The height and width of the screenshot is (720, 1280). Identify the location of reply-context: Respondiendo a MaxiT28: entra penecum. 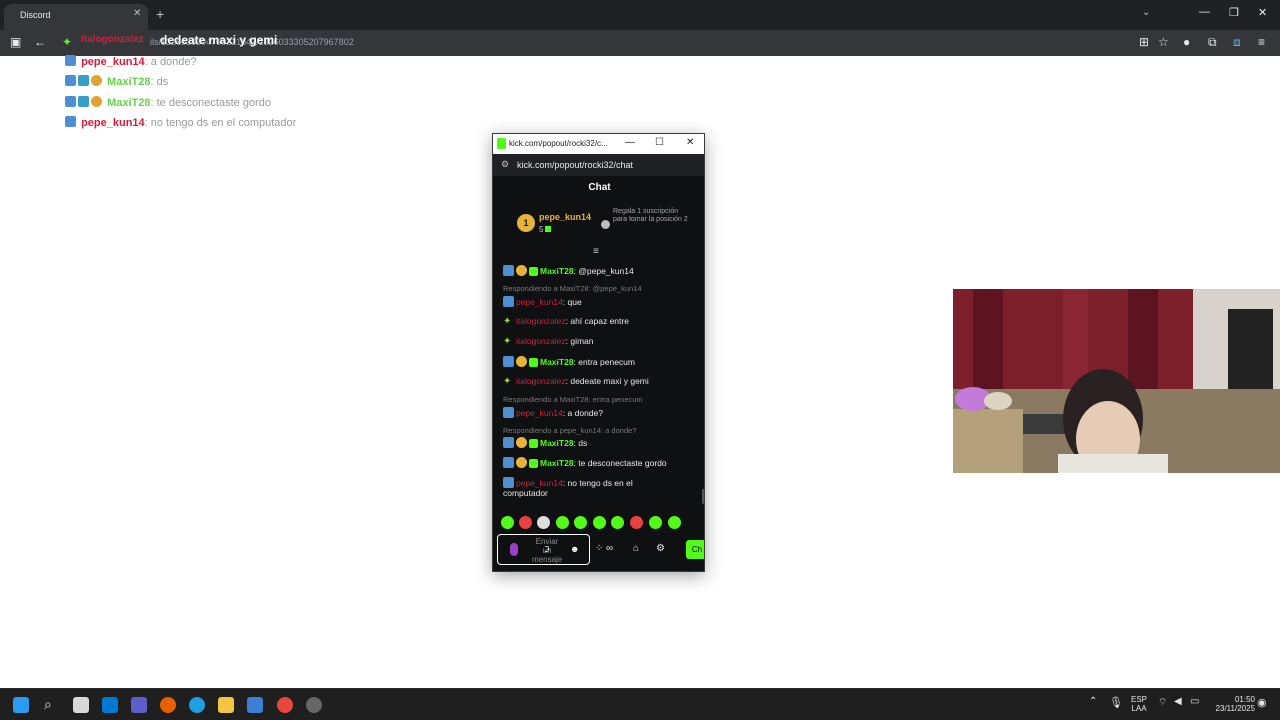
(573, 399).